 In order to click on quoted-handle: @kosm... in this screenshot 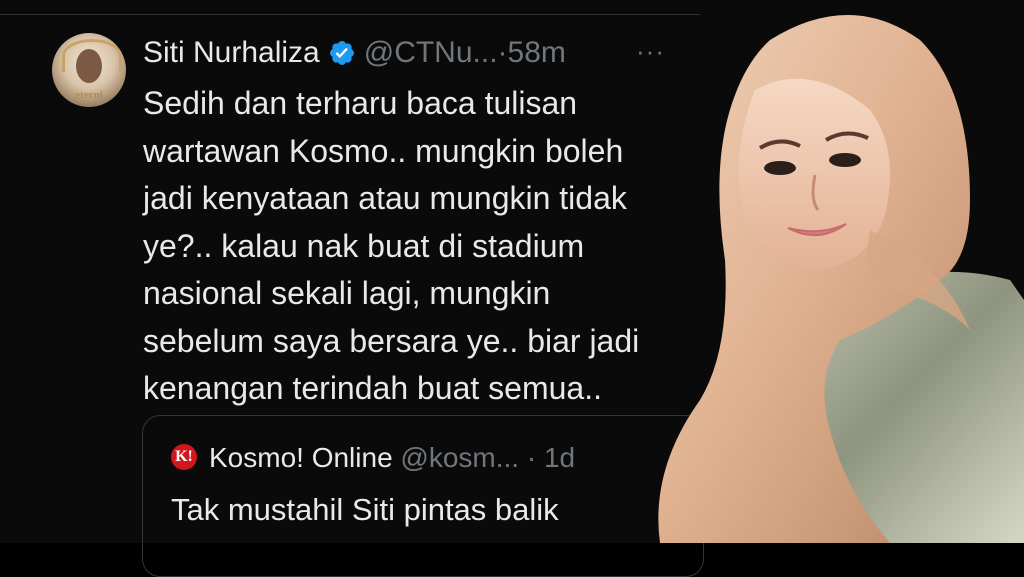, I will do `click(460, 457)`.